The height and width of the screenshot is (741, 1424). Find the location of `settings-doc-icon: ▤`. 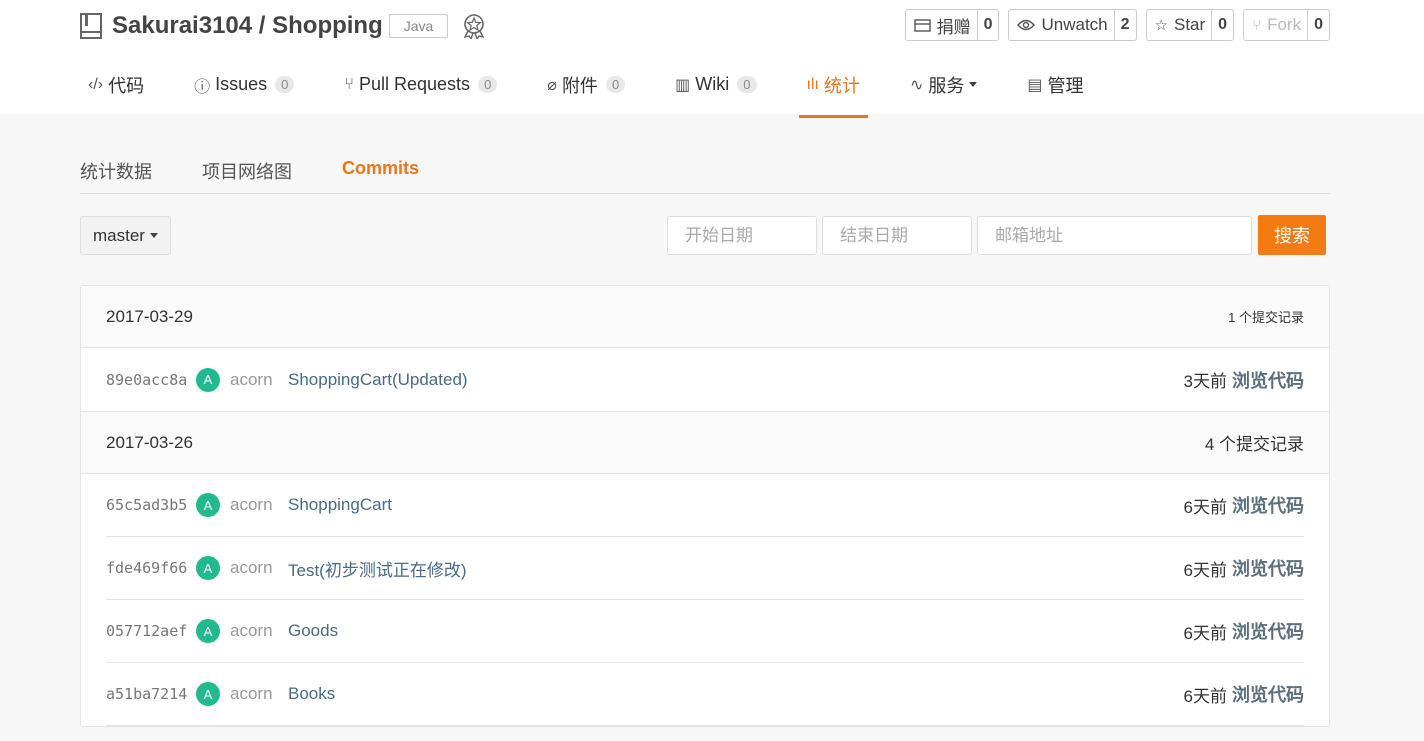

settings-doc-icon: ▤ is located at coordinates (1035, 85).